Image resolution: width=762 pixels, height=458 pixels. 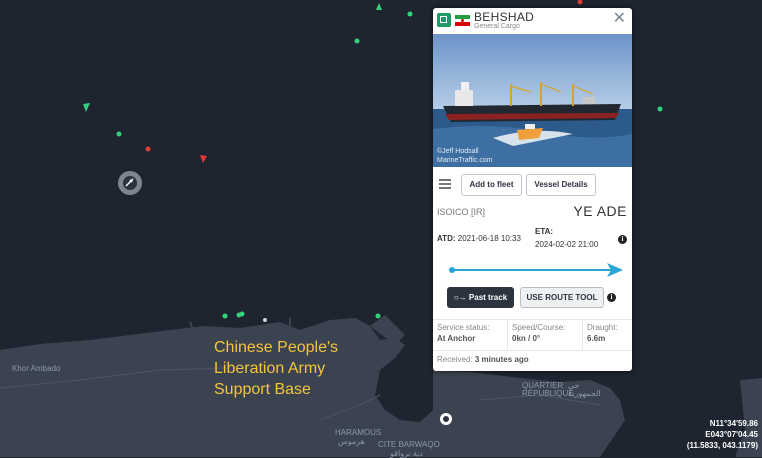 I want to click on place-label-haramous: HARAMOUS, so click(x=358, y=432).